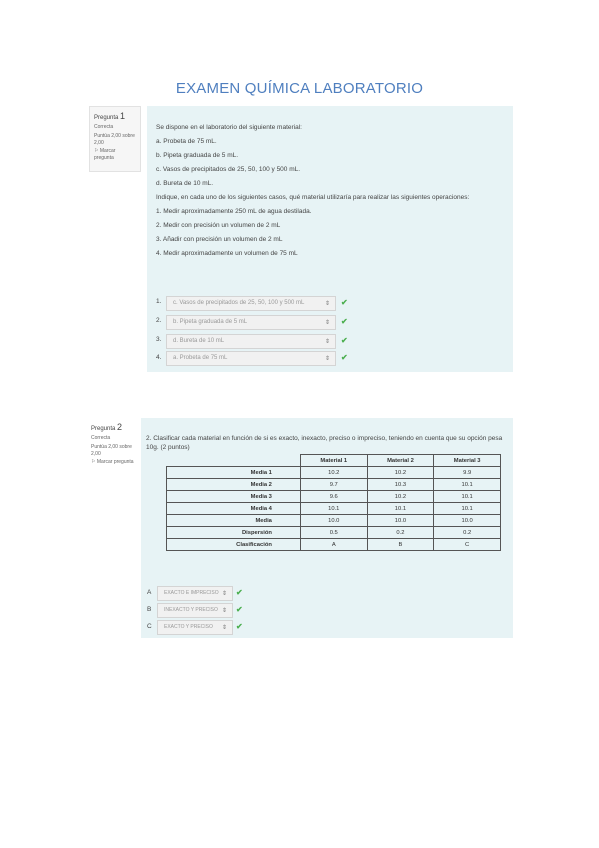 Image resolution: width=599 pixels, height=848 pixels. Describe the element at coordinates (186, 141) in the screenshot. I see `q1-text-line: a. Probeta de 75 mL.` at that location.